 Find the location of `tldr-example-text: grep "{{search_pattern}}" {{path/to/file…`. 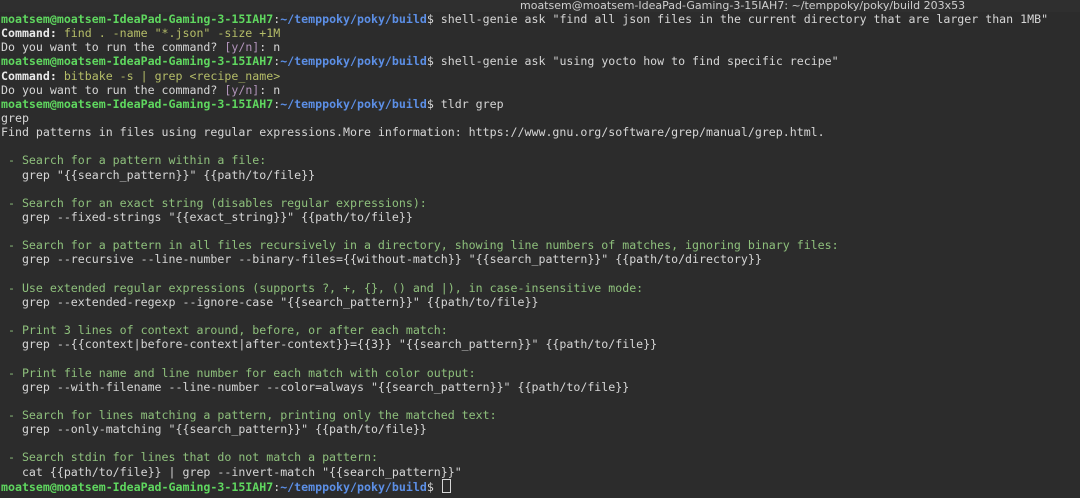

tldr-example-text: grep "{{search_pattern}}" {{path/to/file… is located at coordinates (158, 174).